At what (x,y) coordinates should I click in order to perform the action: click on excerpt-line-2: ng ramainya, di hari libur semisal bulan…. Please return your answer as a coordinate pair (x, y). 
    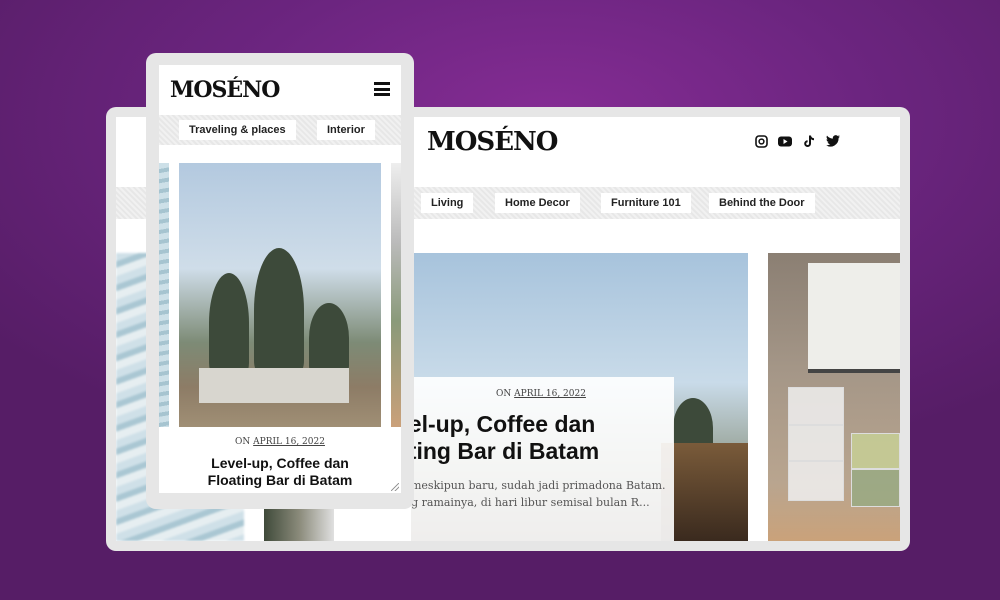
    Looking at the image, I should click on (527, 502).